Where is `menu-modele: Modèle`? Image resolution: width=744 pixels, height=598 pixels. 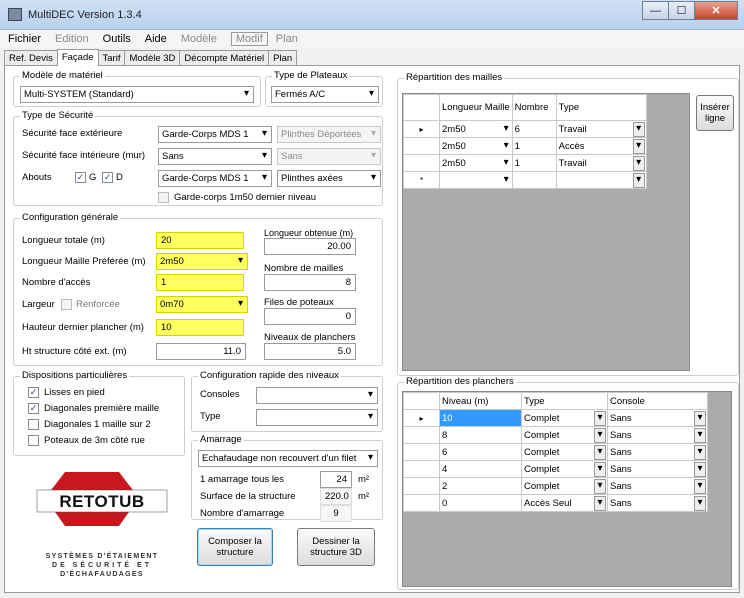
menu-modele: Modèle is located at coordinates (199, 39).